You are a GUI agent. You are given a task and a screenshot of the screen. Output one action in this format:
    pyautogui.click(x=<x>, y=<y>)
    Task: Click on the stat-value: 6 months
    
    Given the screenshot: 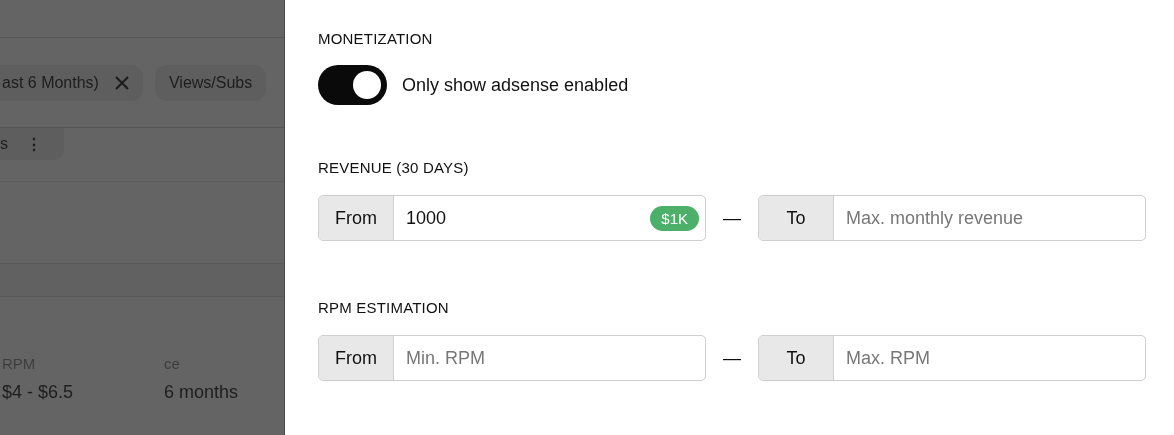 What is the action you would take?
    pyautogui.click(x=201, y=392)
    